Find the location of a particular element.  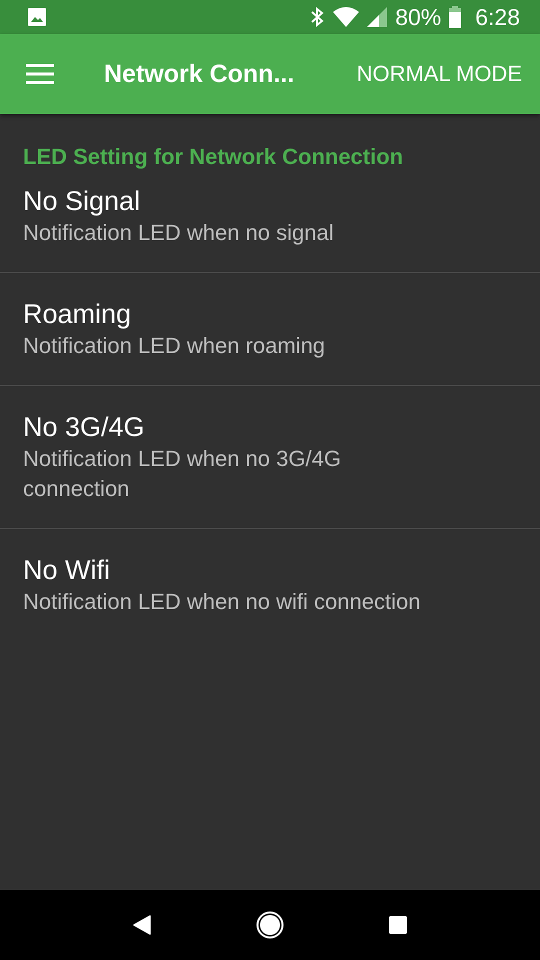

setting-summary: Notification LED when no wifi connection is located at coordinates (222, 602).